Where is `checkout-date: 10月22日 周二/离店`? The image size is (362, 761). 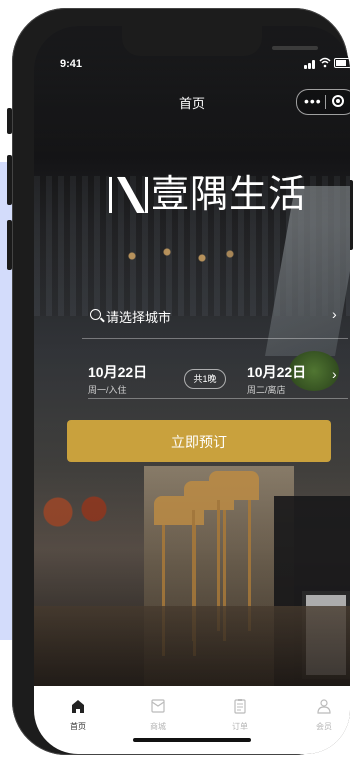 checkout-date: 10月22日 周二/离店 is located at coordinates (276, 379).